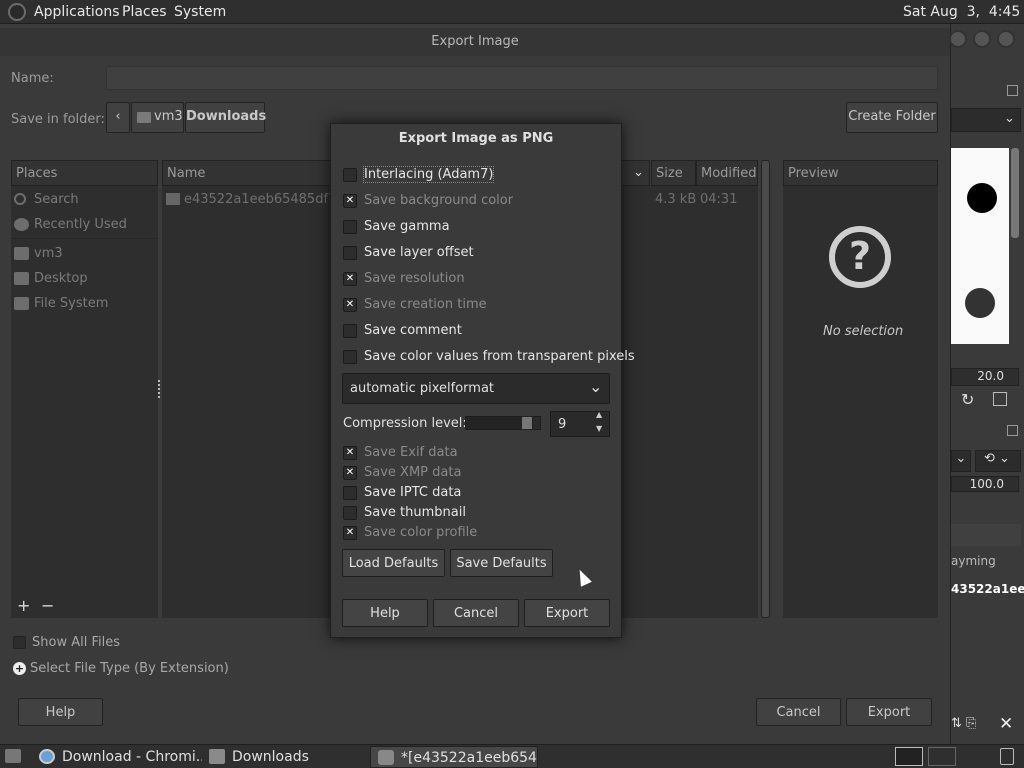 The width and height of the screenshot is (1024, 768). I want to click on clock: Sat Aug 3, 4:45 AM, so click(963, 12).